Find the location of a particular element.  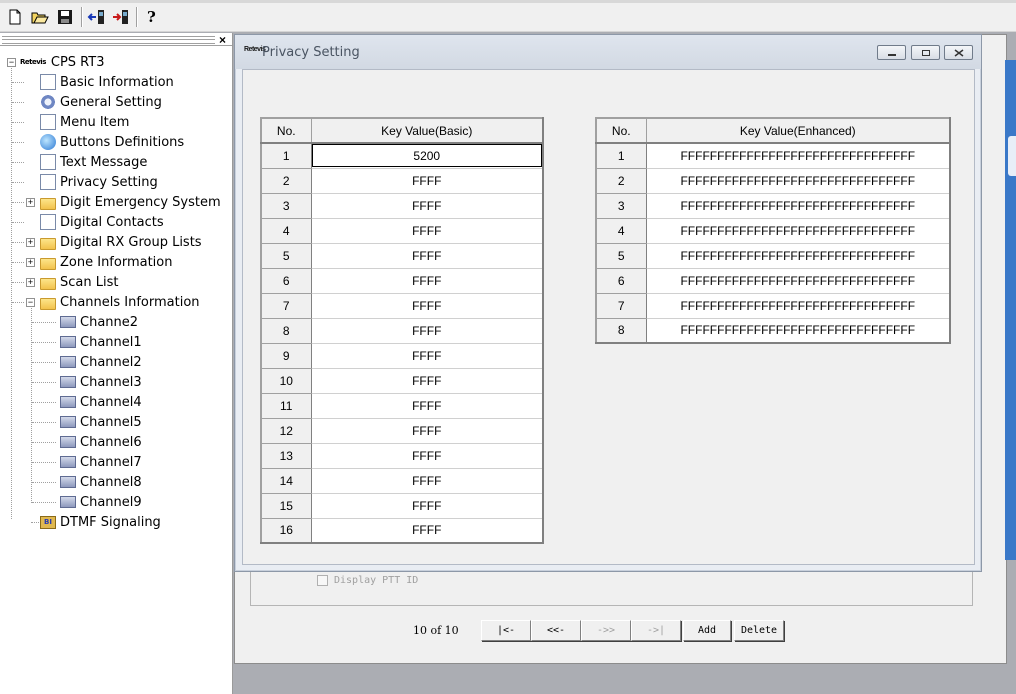

tree-item-scan-list: Scan List is located at coordinates (79, 282).